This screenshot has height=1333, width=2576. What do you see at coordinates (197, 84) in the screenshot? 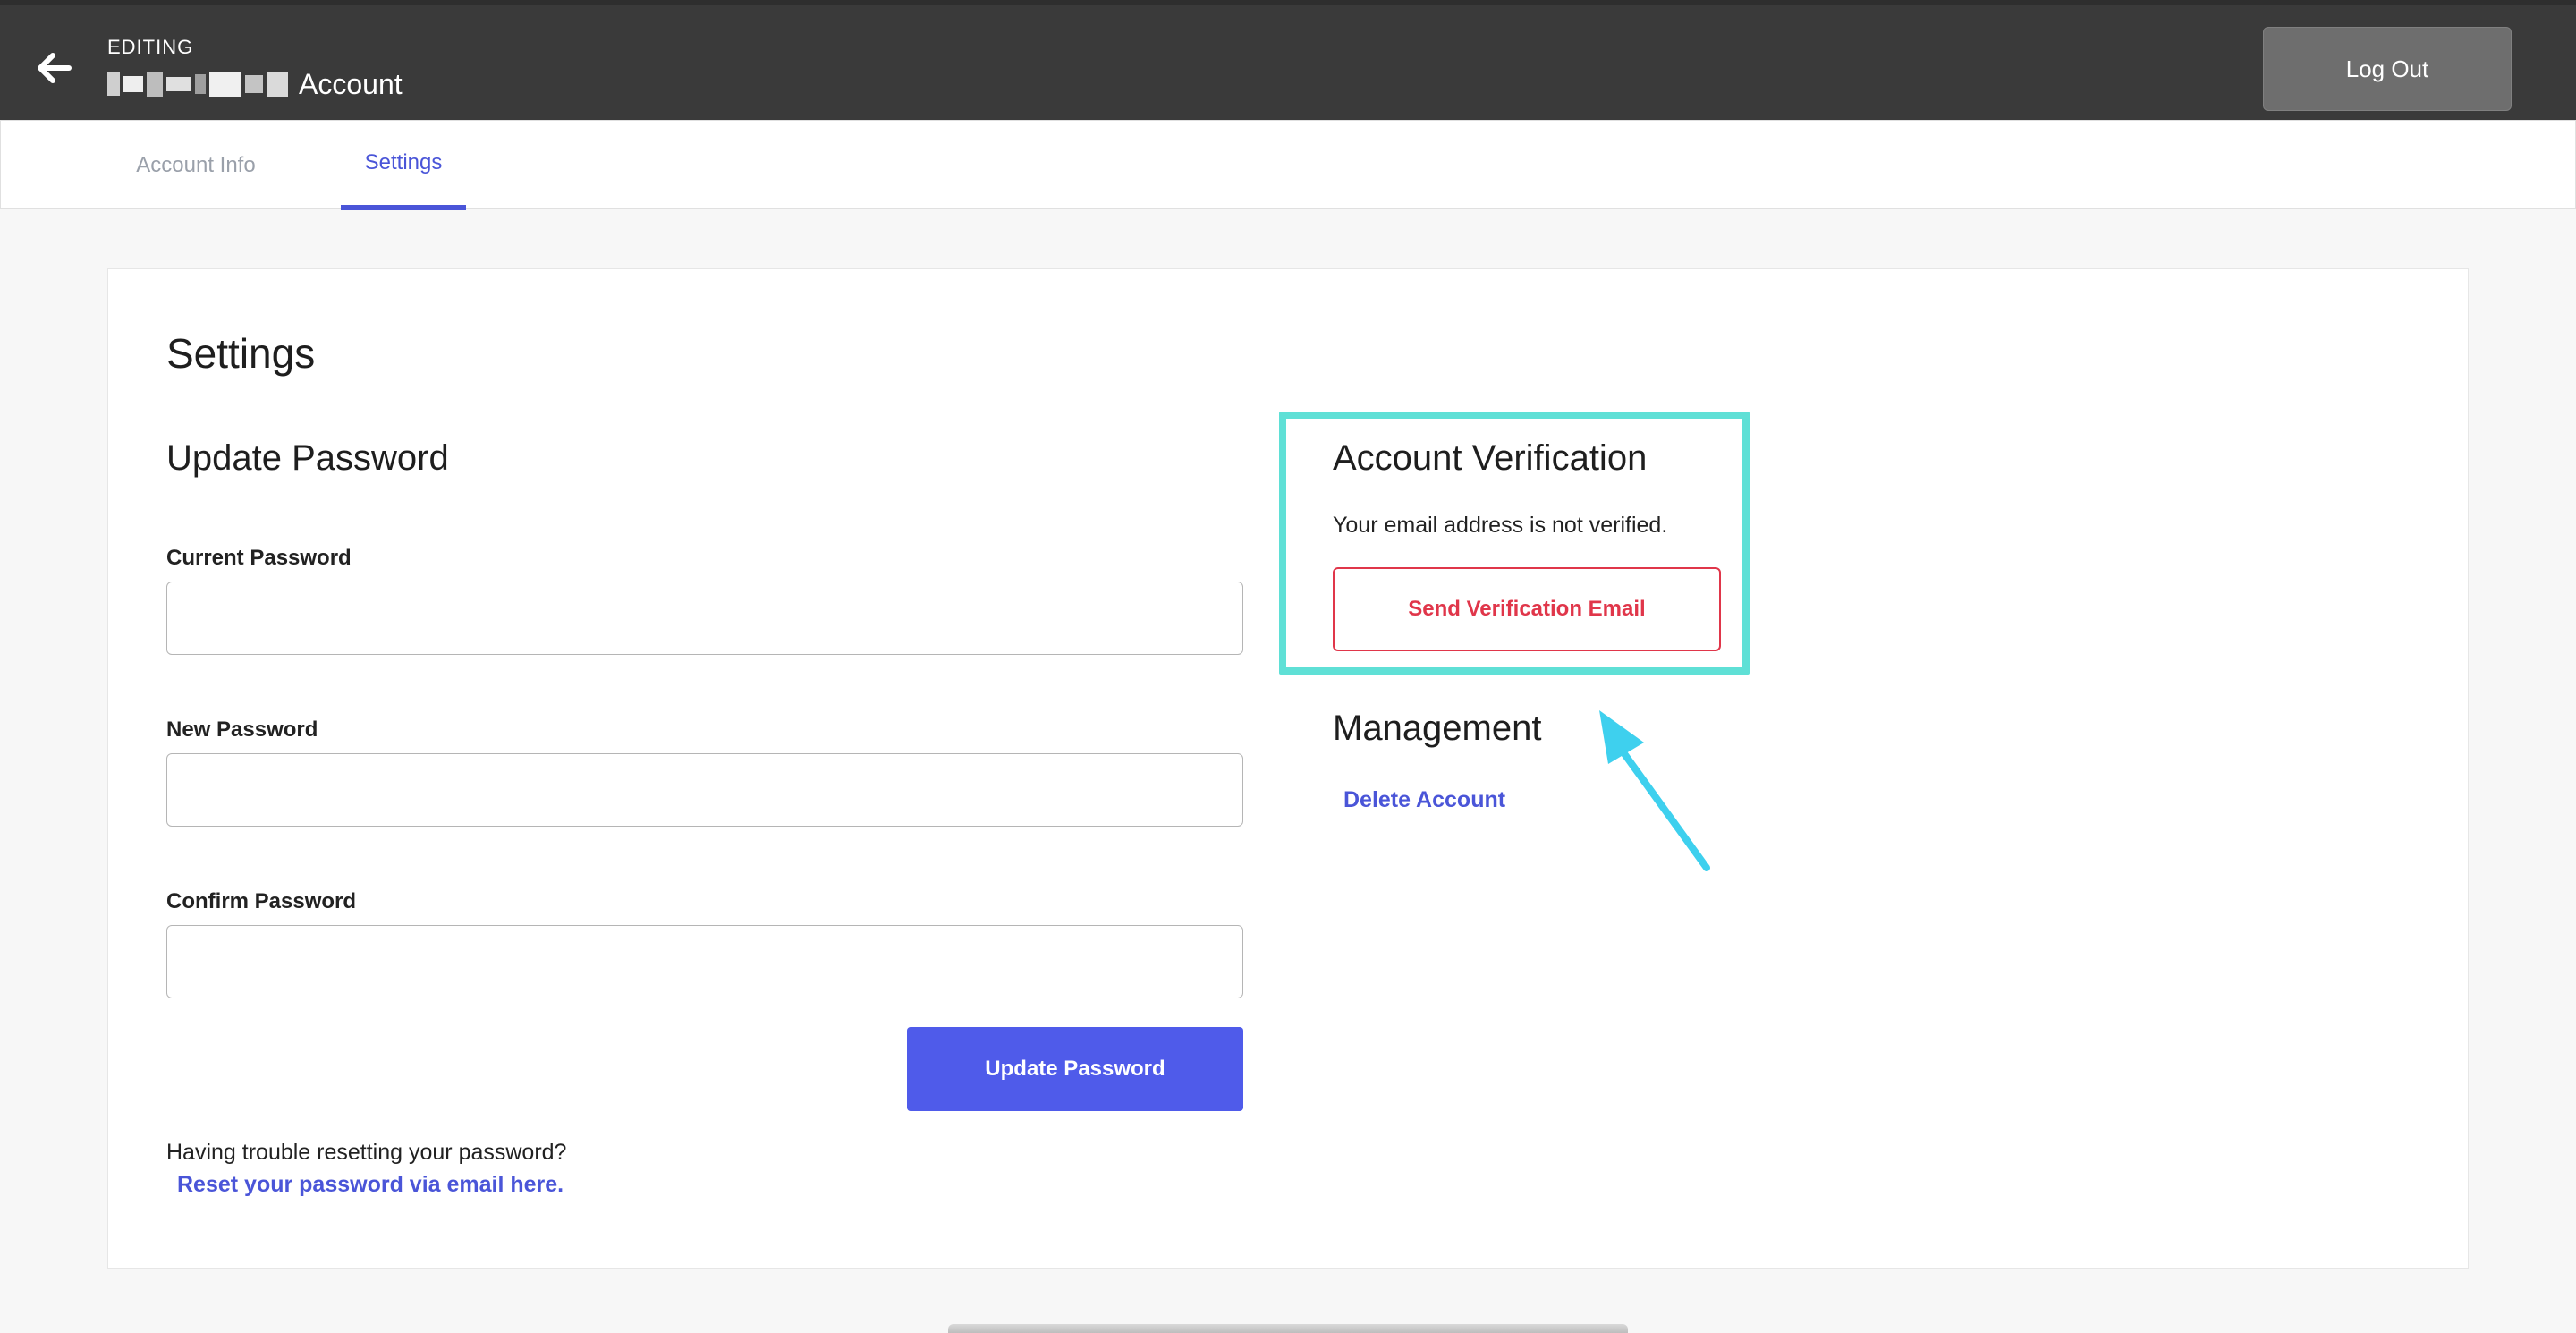
I see `redacted-account-name` at bounding box center [197, 84].